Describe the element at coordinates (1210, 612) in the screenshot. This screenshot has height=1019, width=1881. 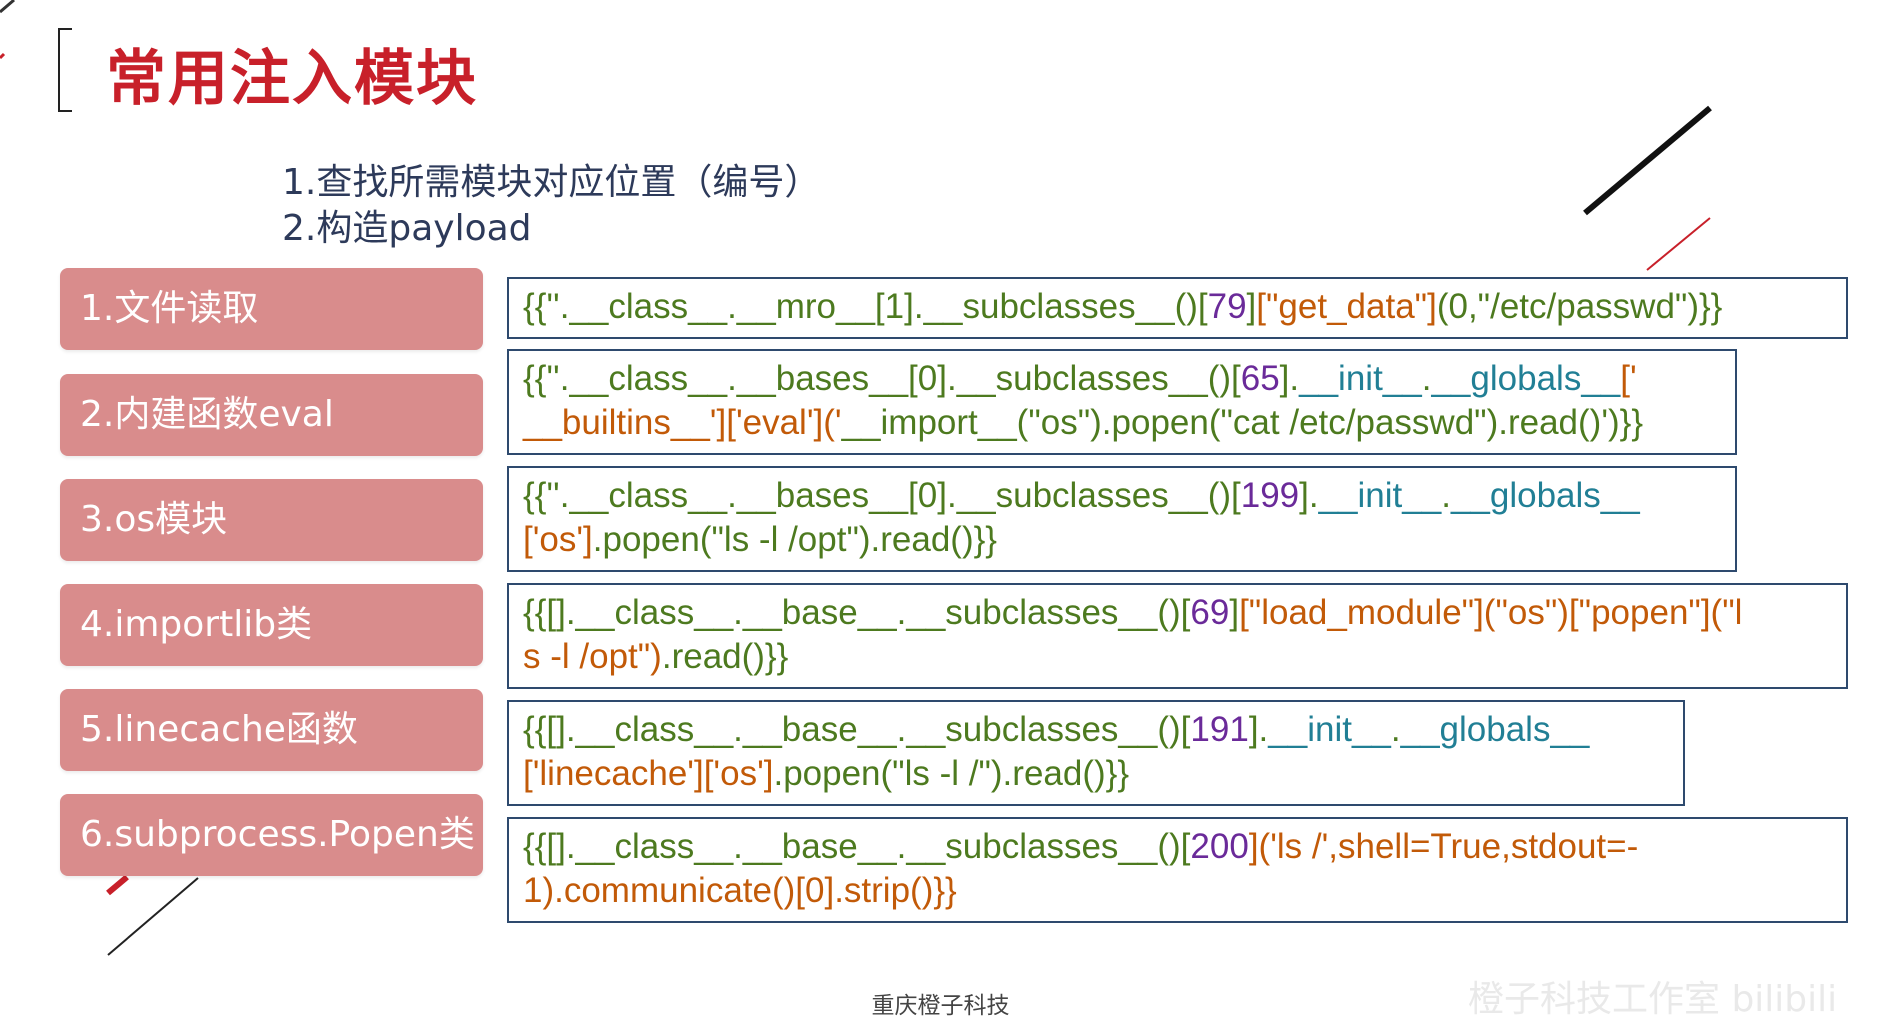
I see `payload-segment: 69` at that location.